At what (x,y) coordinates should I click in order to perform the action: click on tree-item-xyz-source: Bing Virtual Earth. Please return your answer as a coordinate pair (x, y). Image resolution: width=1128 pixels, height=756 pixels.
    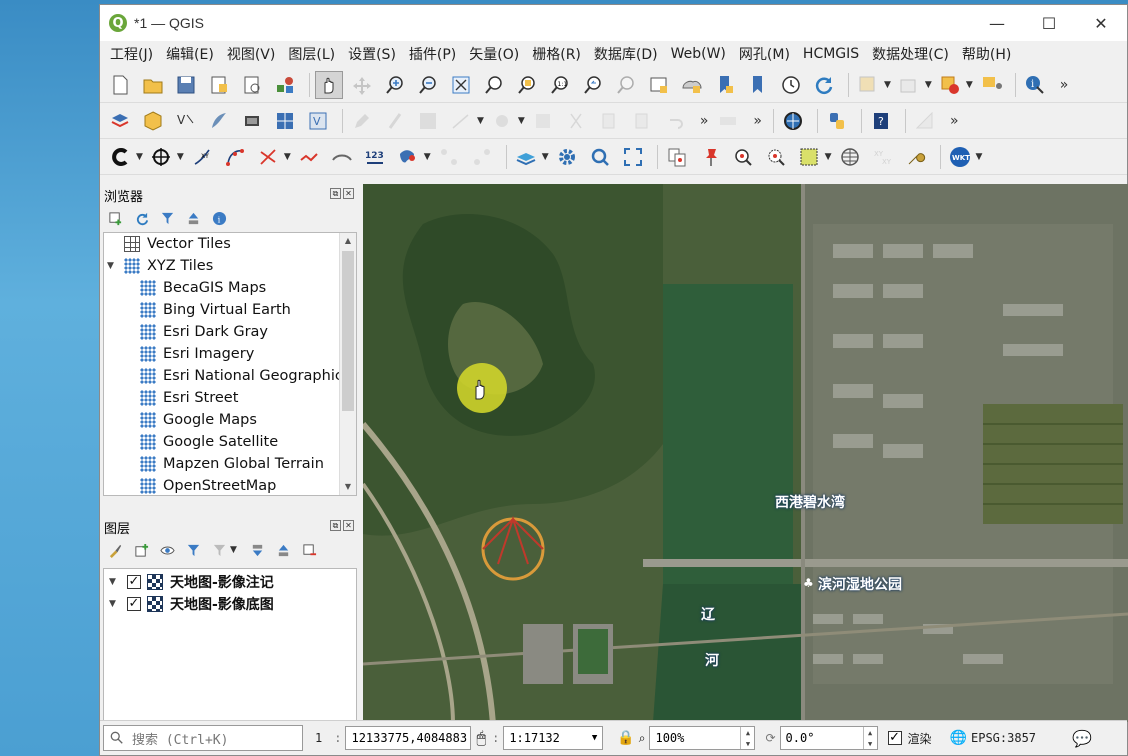
    Looking at the image, I should click on (230, 310).